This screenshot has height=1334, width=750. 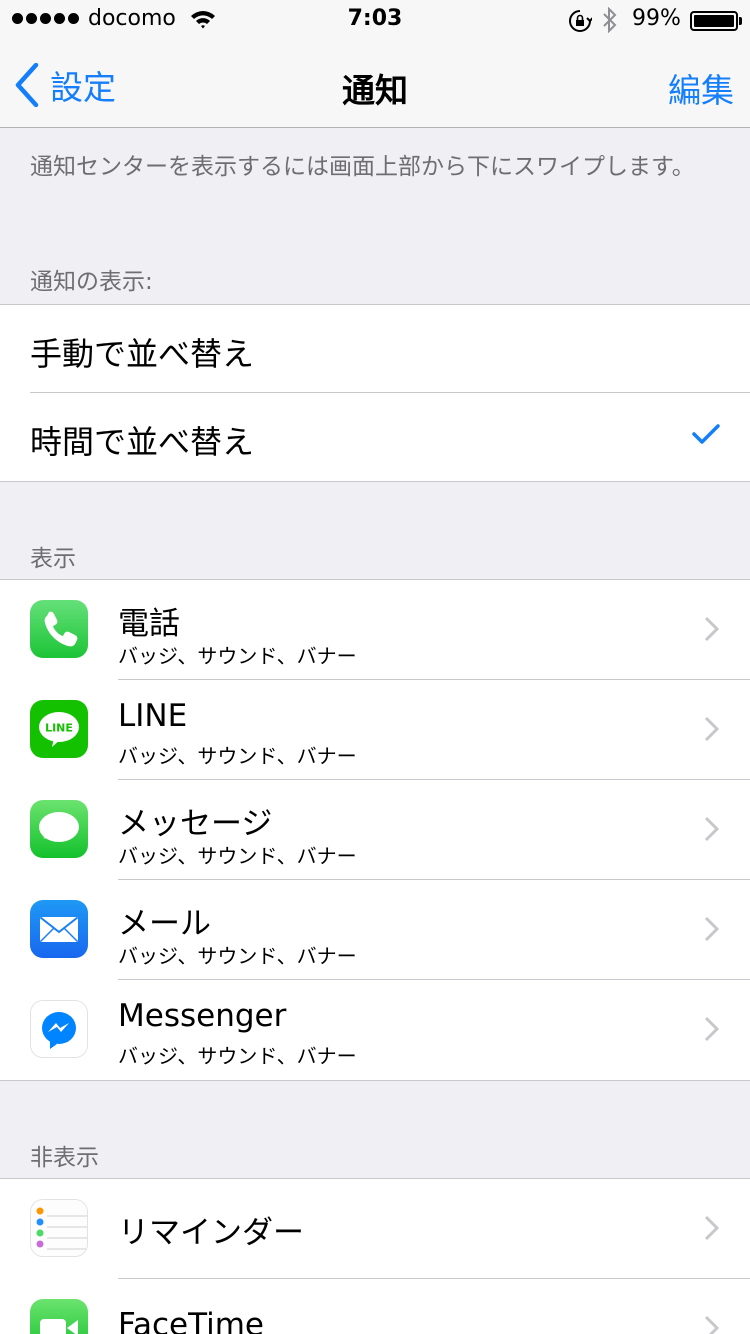 What do you see at coordinates (375, 1030) in the screenshot?
I see `app-row-messenger: Messenger バッジ、サウンド、バナー` at bounding box center [375, 1030].